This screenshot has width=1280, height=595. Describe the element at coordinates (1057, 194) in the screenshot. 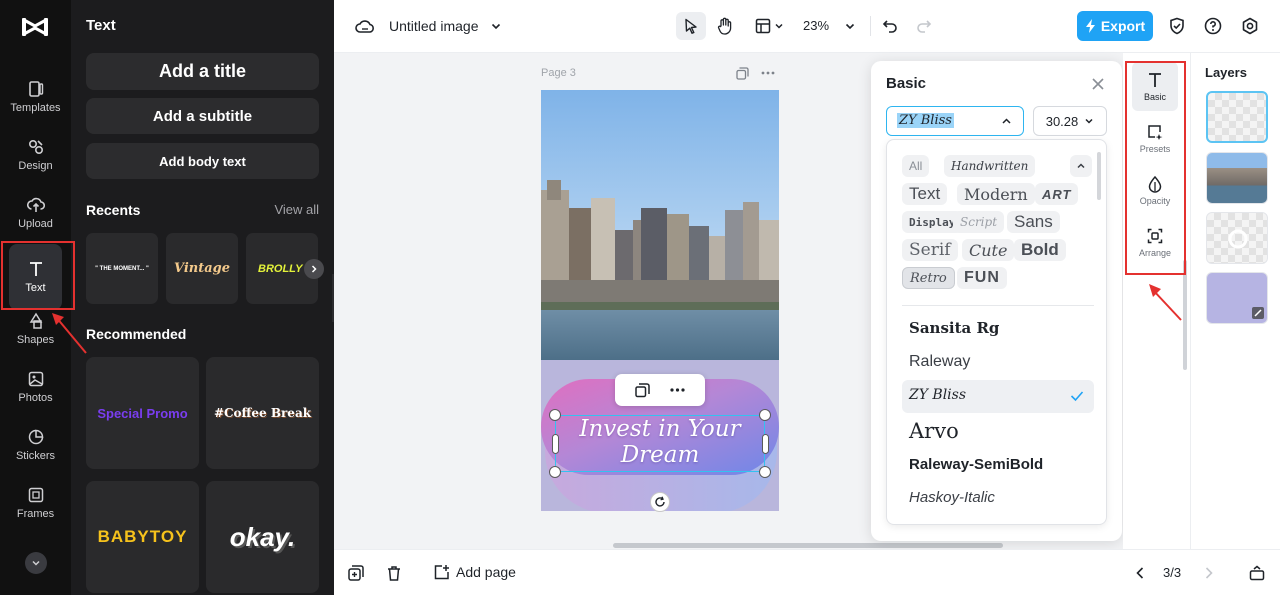

I see `category-chip-art: ART` at that location.